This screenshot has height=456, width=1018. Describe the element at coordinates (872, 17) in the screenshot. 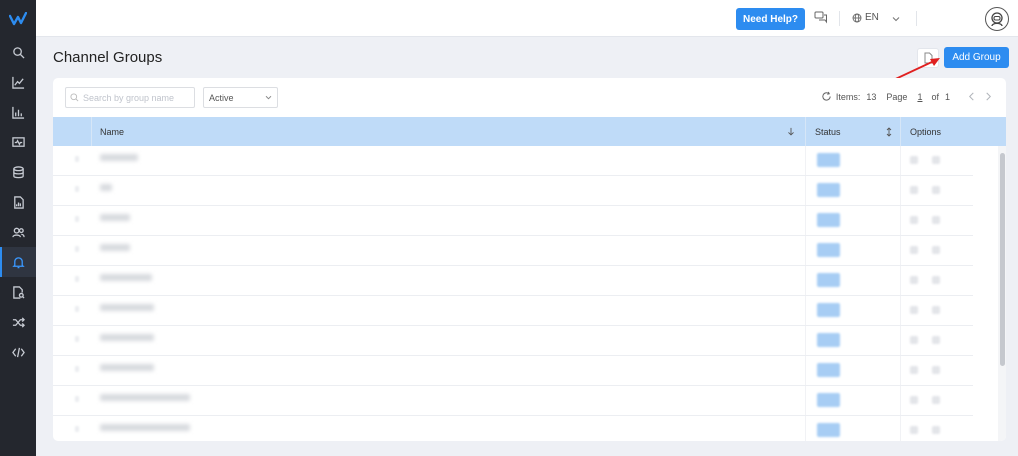

I see `language-label: EN` at that location.